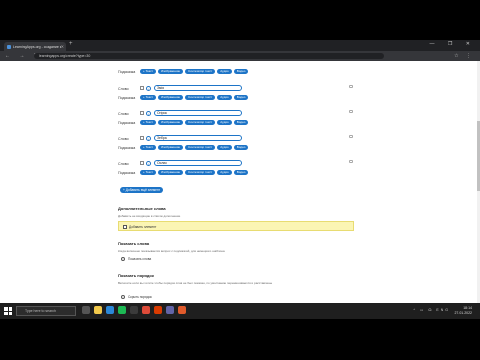 The width and height of the screenshot is (480, 360). I want to click on extra-option-box: Добавить элемент, so click(236, 226).